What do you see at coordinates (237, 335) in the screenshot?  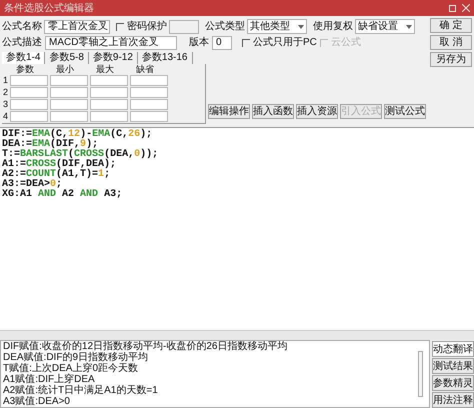 I see `horizontal-scrollbar` at bounding box center [237, 335].